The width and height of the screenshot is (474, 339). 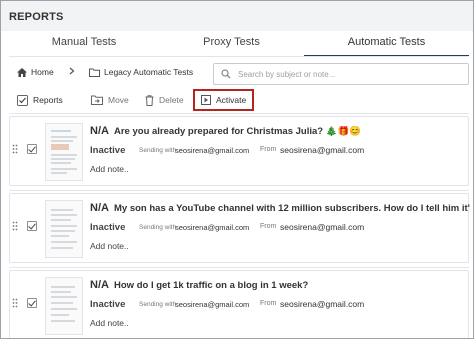 I want to click on page-title: REPORTS, so click(x=36, y=17).